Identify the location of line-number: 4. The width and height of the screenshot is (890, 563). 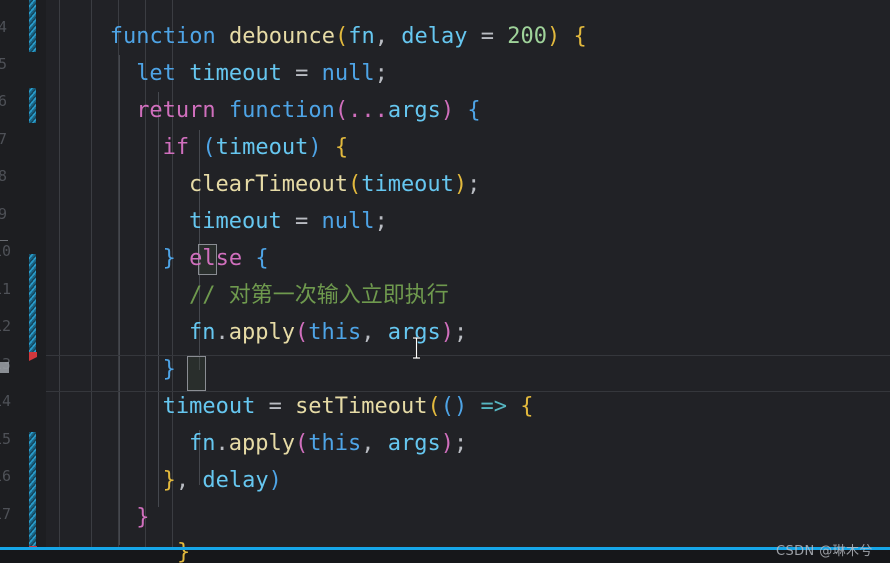
(3, 27).